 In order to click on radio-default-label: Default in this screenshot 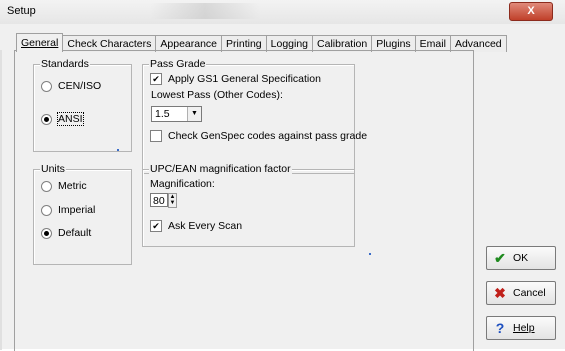, I will do `click(75, 233)`.